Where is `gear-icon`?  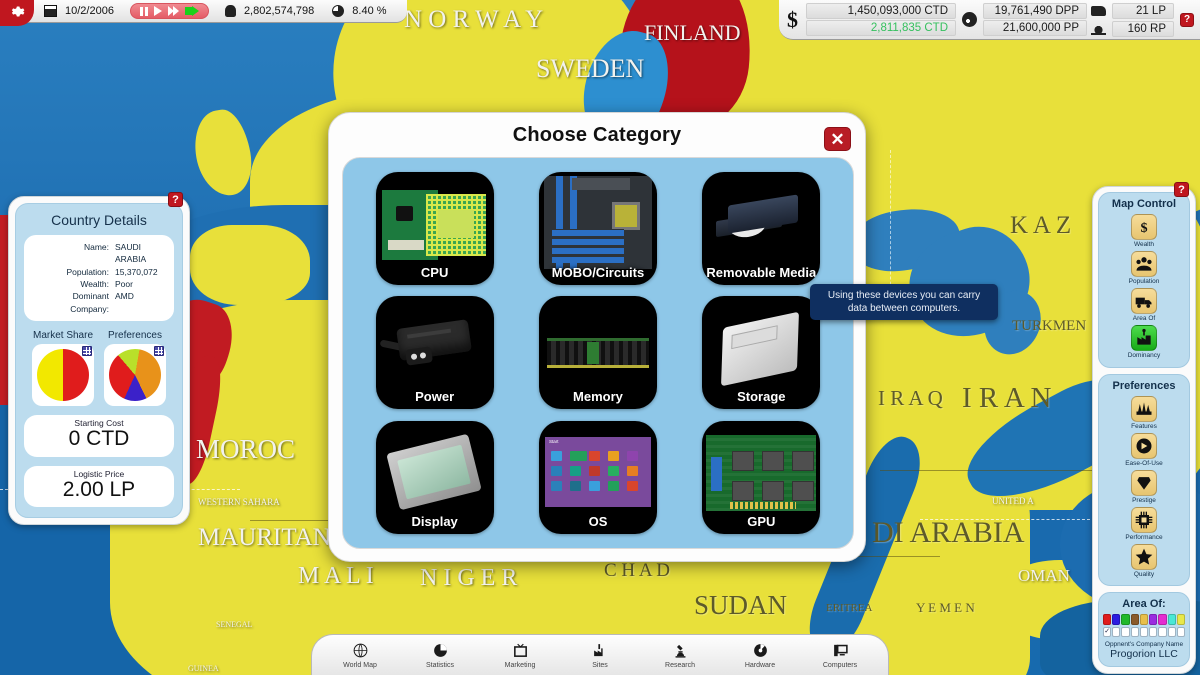
gear-icon is located at coordinates (17, 11).